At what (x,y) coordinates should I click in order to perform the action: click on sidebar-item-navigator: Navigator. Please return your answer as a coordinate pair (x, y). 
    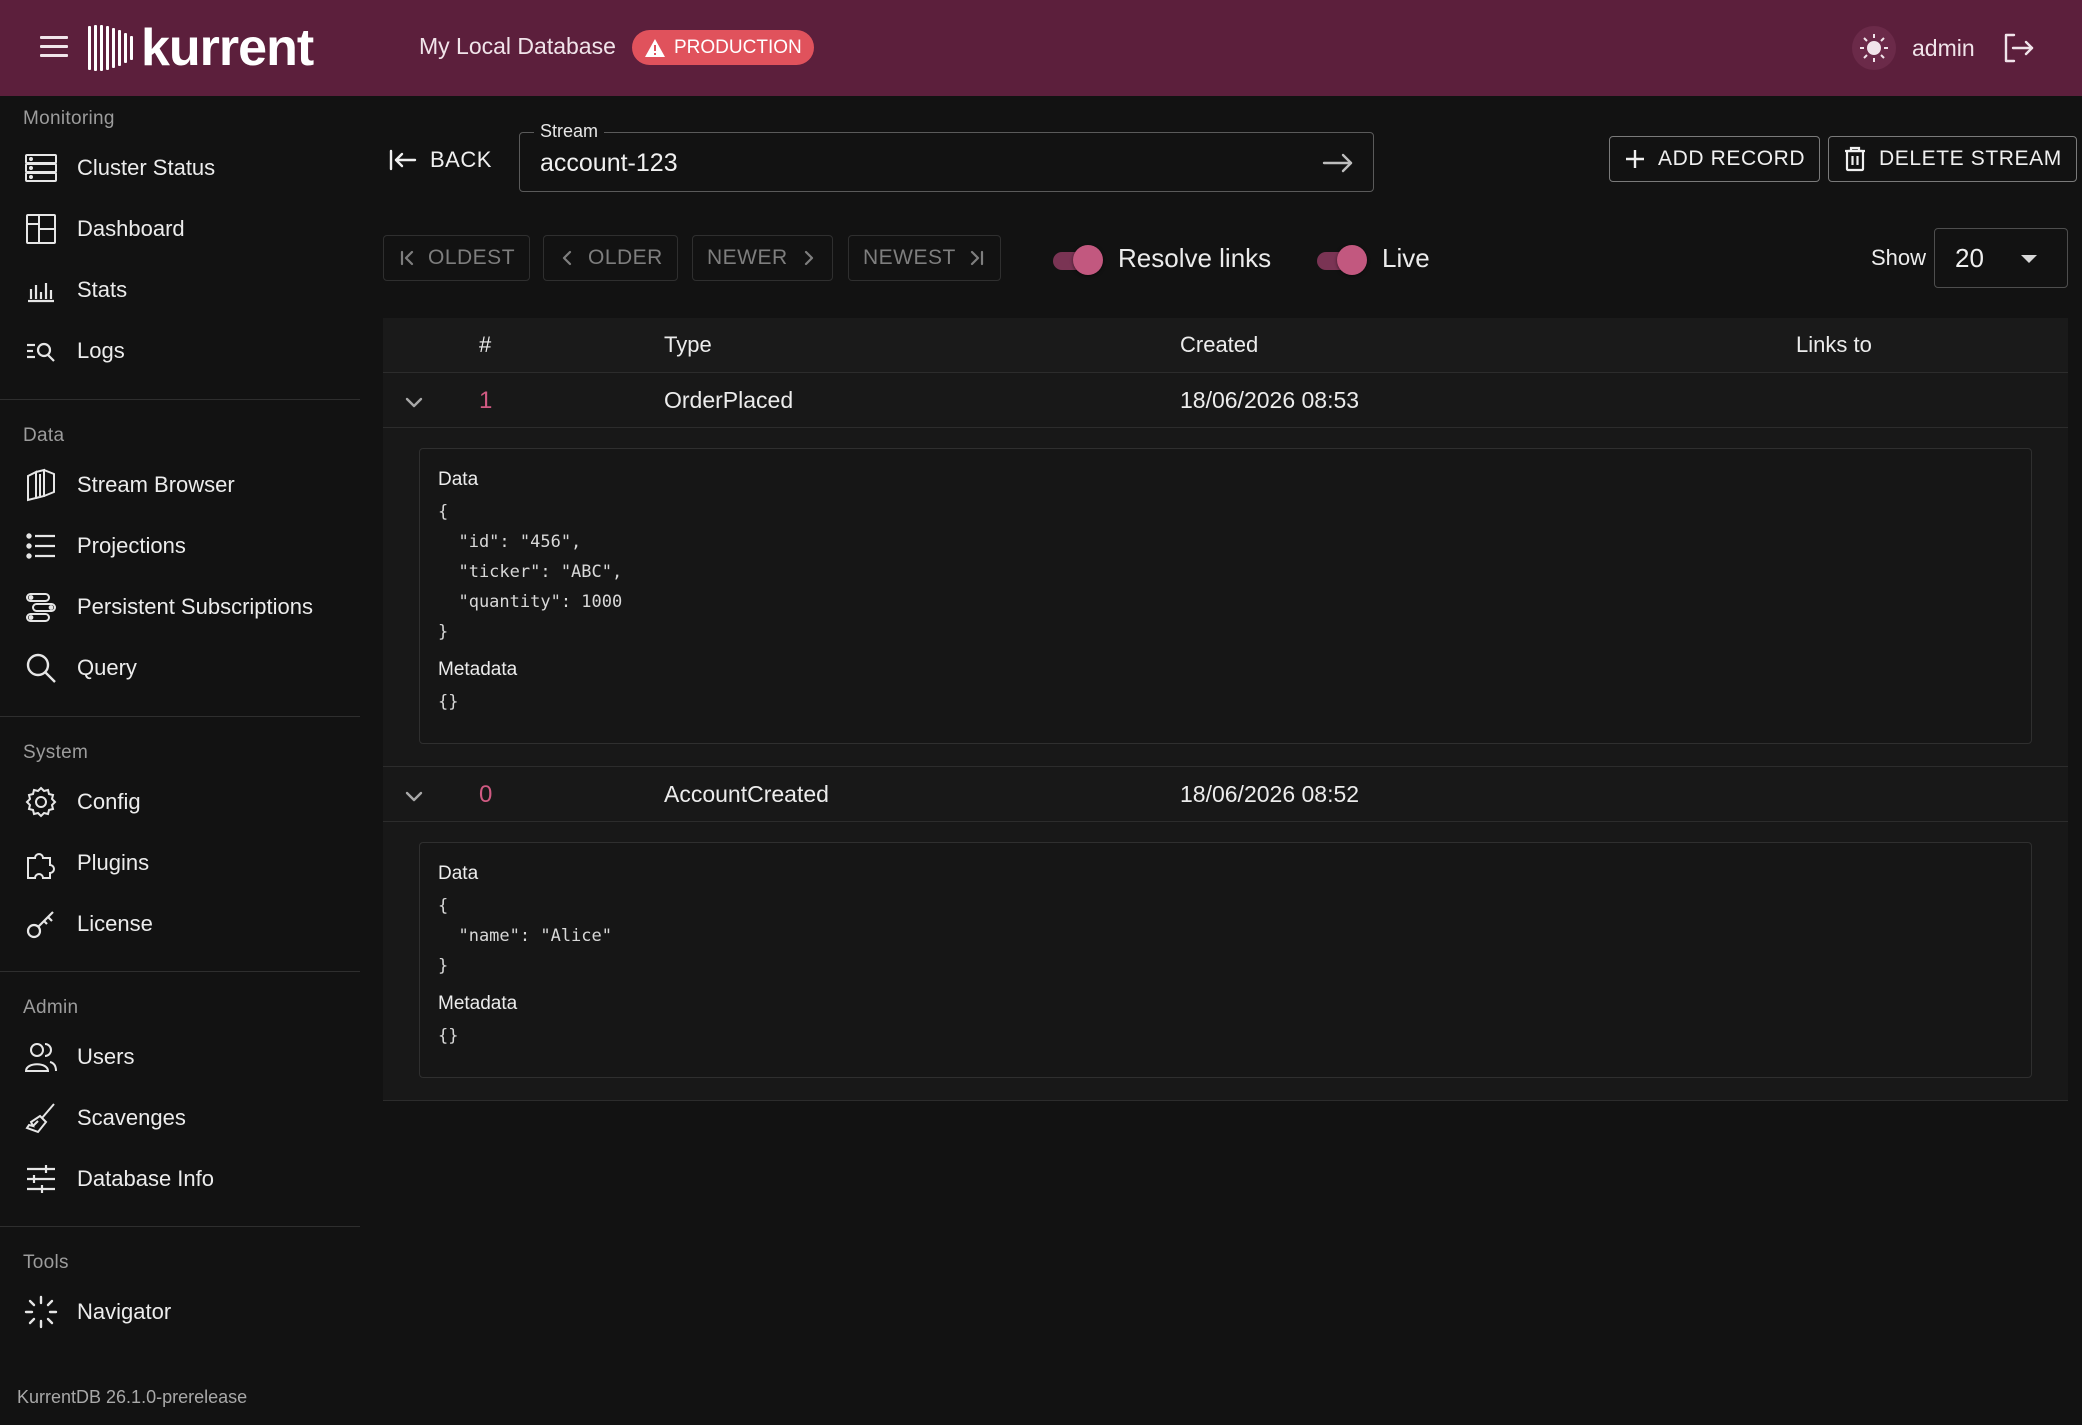
    Looking at the image, I should click on (180, 1311).